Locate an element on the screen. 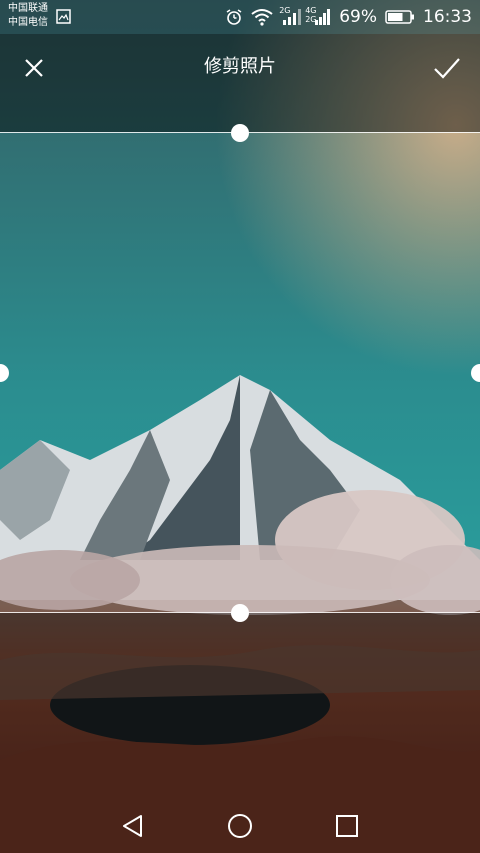  page-title: 修剪照片 is located at coordinates (240, 66).